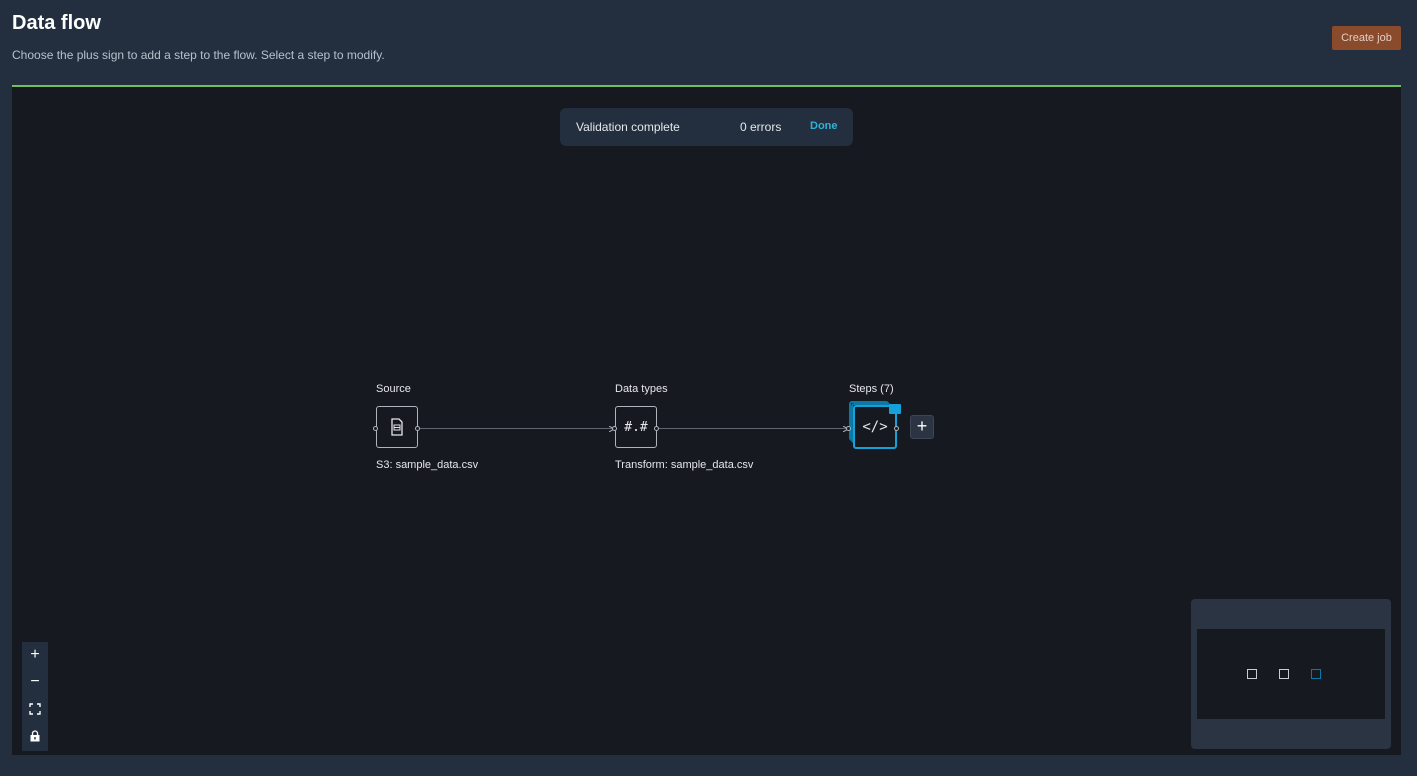 This screenshot has width=1417, height=776. What do you see at coordinates (922, 427) in the screenshot?
I see `add-step-button: +` at bounding box center [922, 427].